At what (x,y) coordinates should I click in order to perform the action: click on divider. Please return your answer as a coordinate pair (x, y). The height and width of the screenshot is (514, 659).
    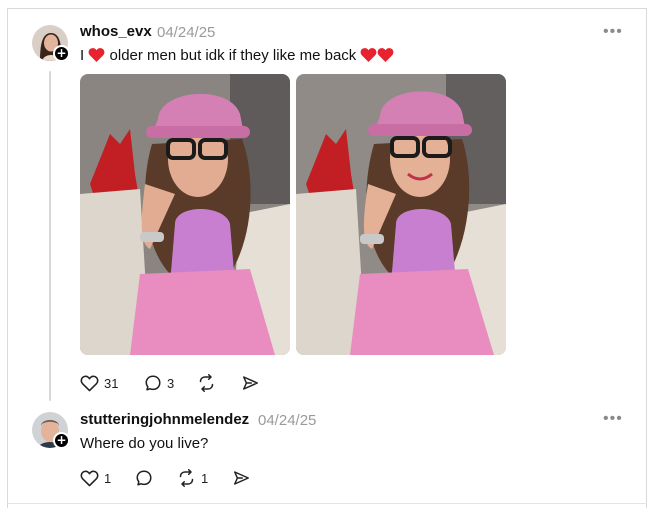
    Looking at the image, I should click on (327, 503).